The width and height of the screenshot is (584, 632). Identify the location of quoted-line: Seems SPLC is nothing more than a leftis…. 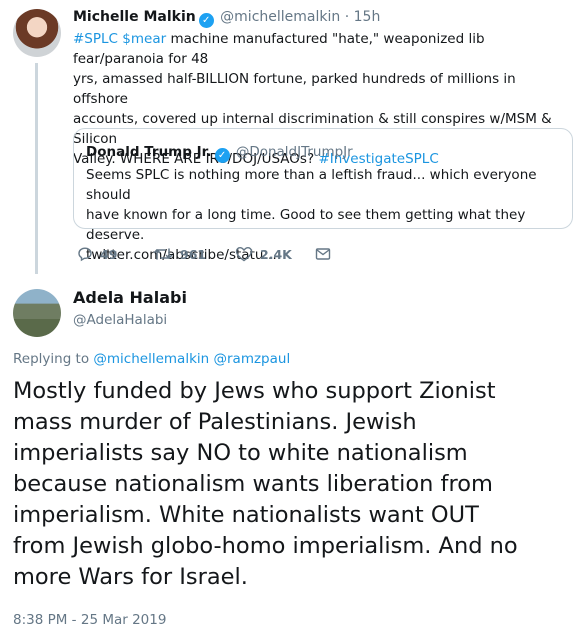
(311, 185).